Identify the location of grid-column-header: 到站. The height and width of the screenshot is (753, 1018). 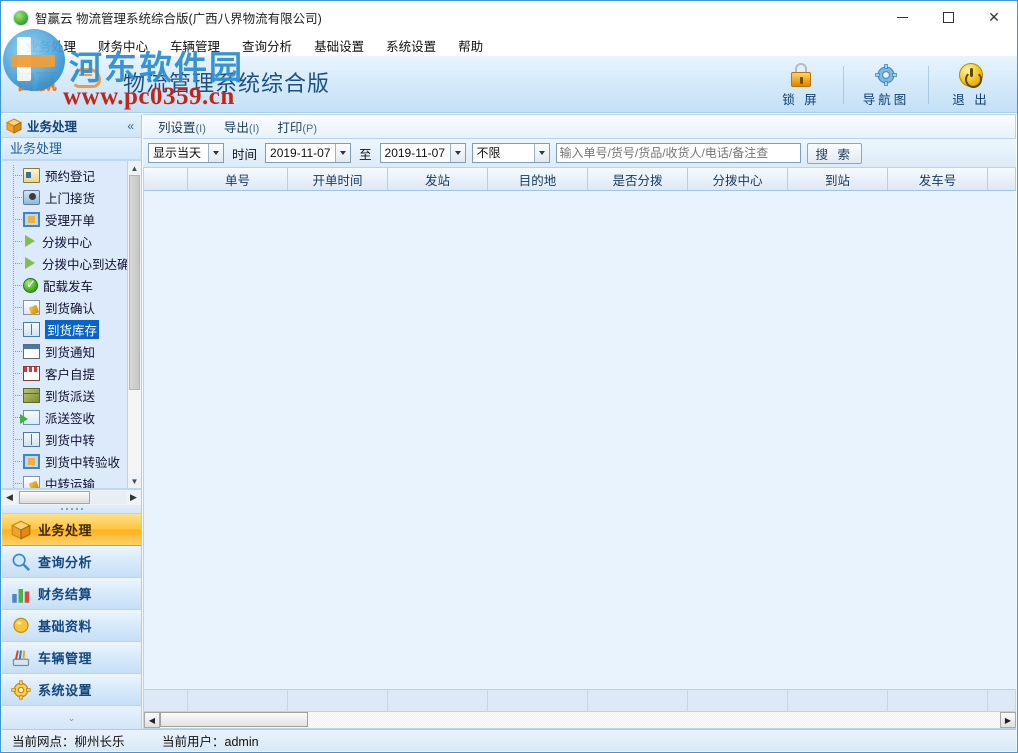
(838, 179).